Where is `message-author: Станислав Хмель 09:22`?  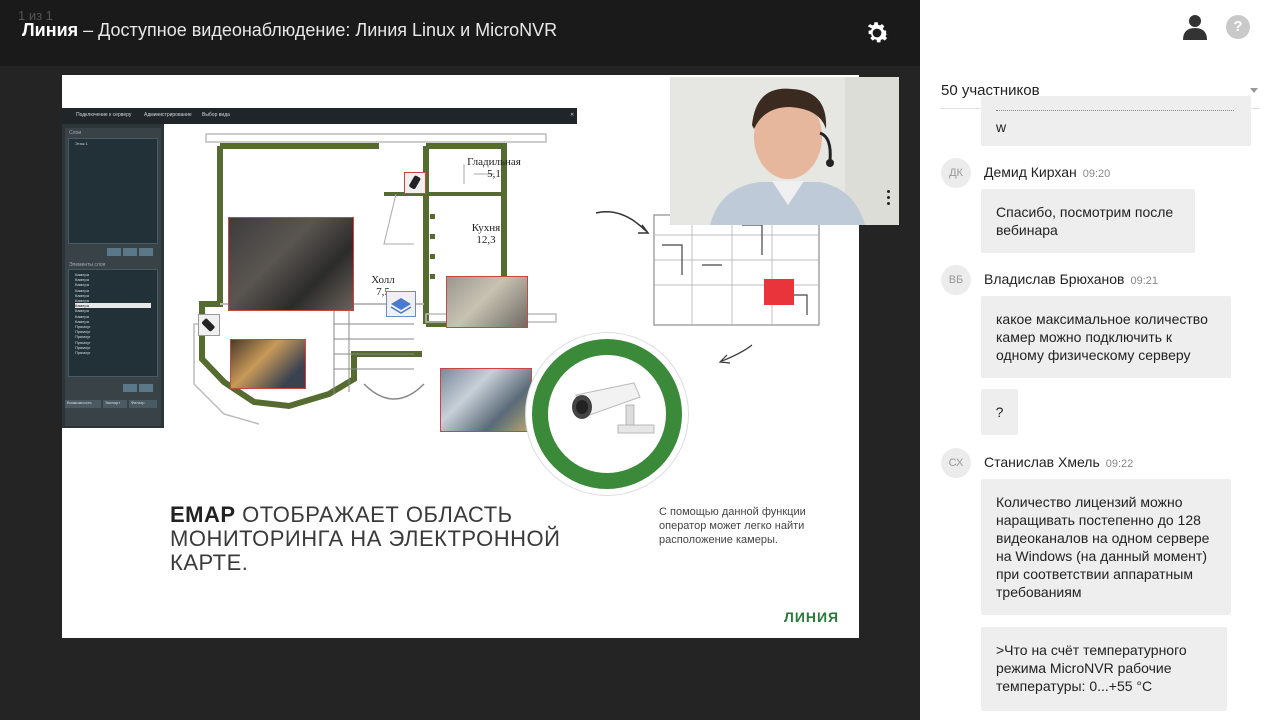 message-author: Станислав Хмель 09:22 is located at coordinates (1058, 462).